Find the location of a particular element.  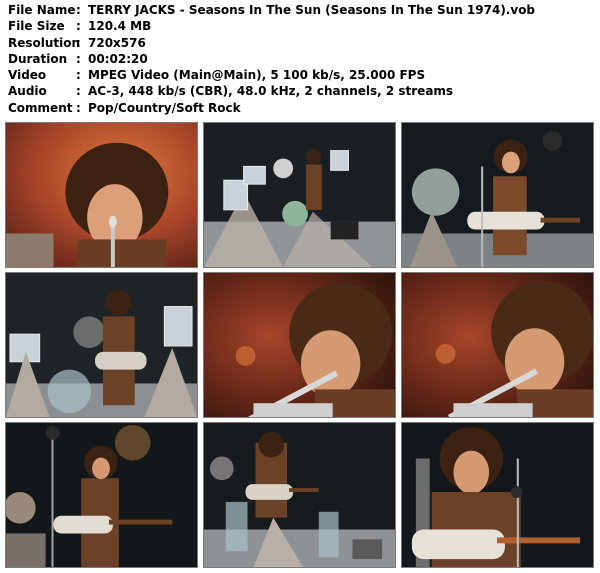

thumbnail-7-frame is located at coordinates (101, 495).